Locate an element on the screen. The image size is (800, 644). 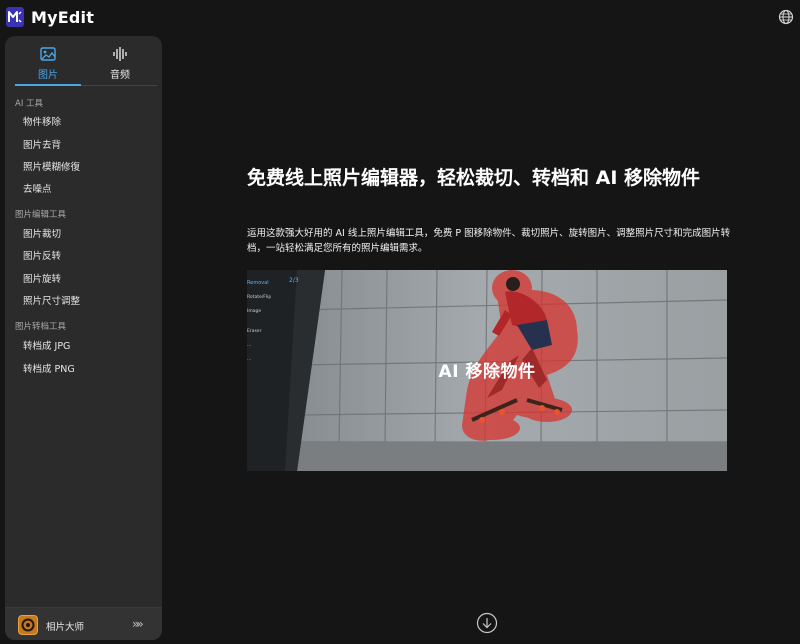
menu-item-denoise: 去噪点 is located at coordinates (37, 188).